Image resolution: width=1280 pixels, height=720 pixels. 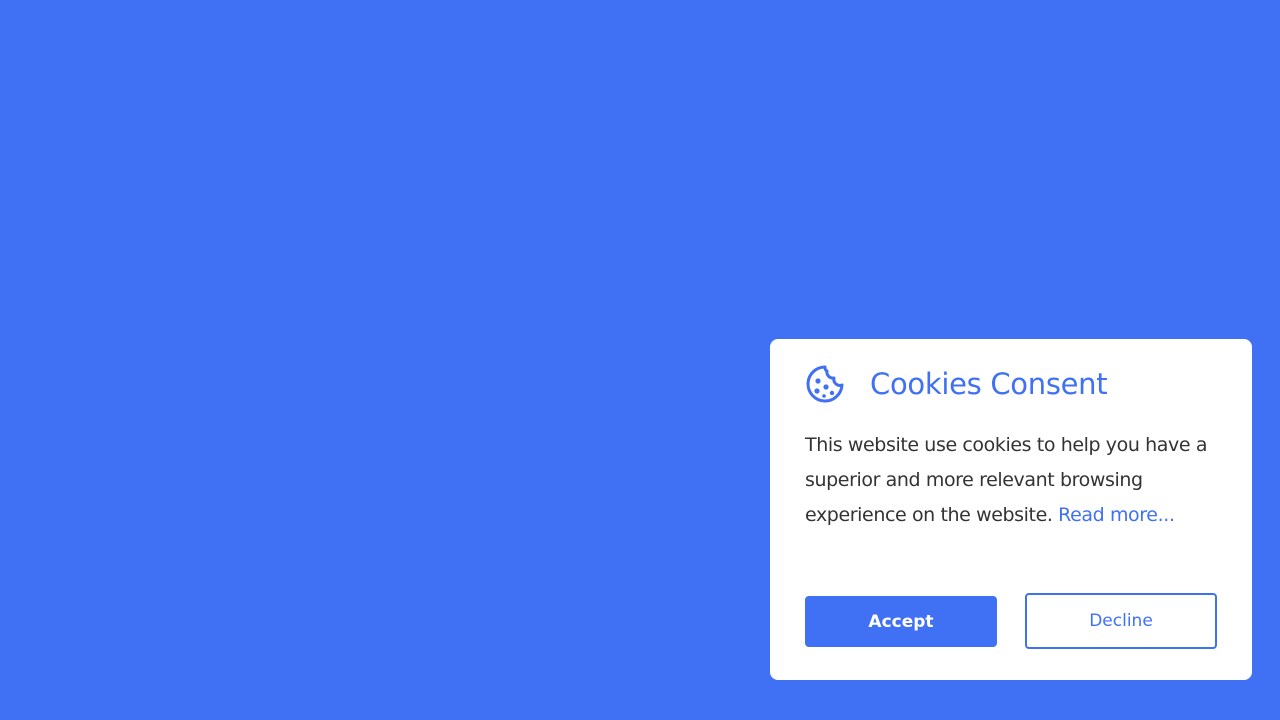 What do you see at coordinates (901, 621) in the screenshot?
I see `accept-button: Accept` at bounding box center [901, 621].